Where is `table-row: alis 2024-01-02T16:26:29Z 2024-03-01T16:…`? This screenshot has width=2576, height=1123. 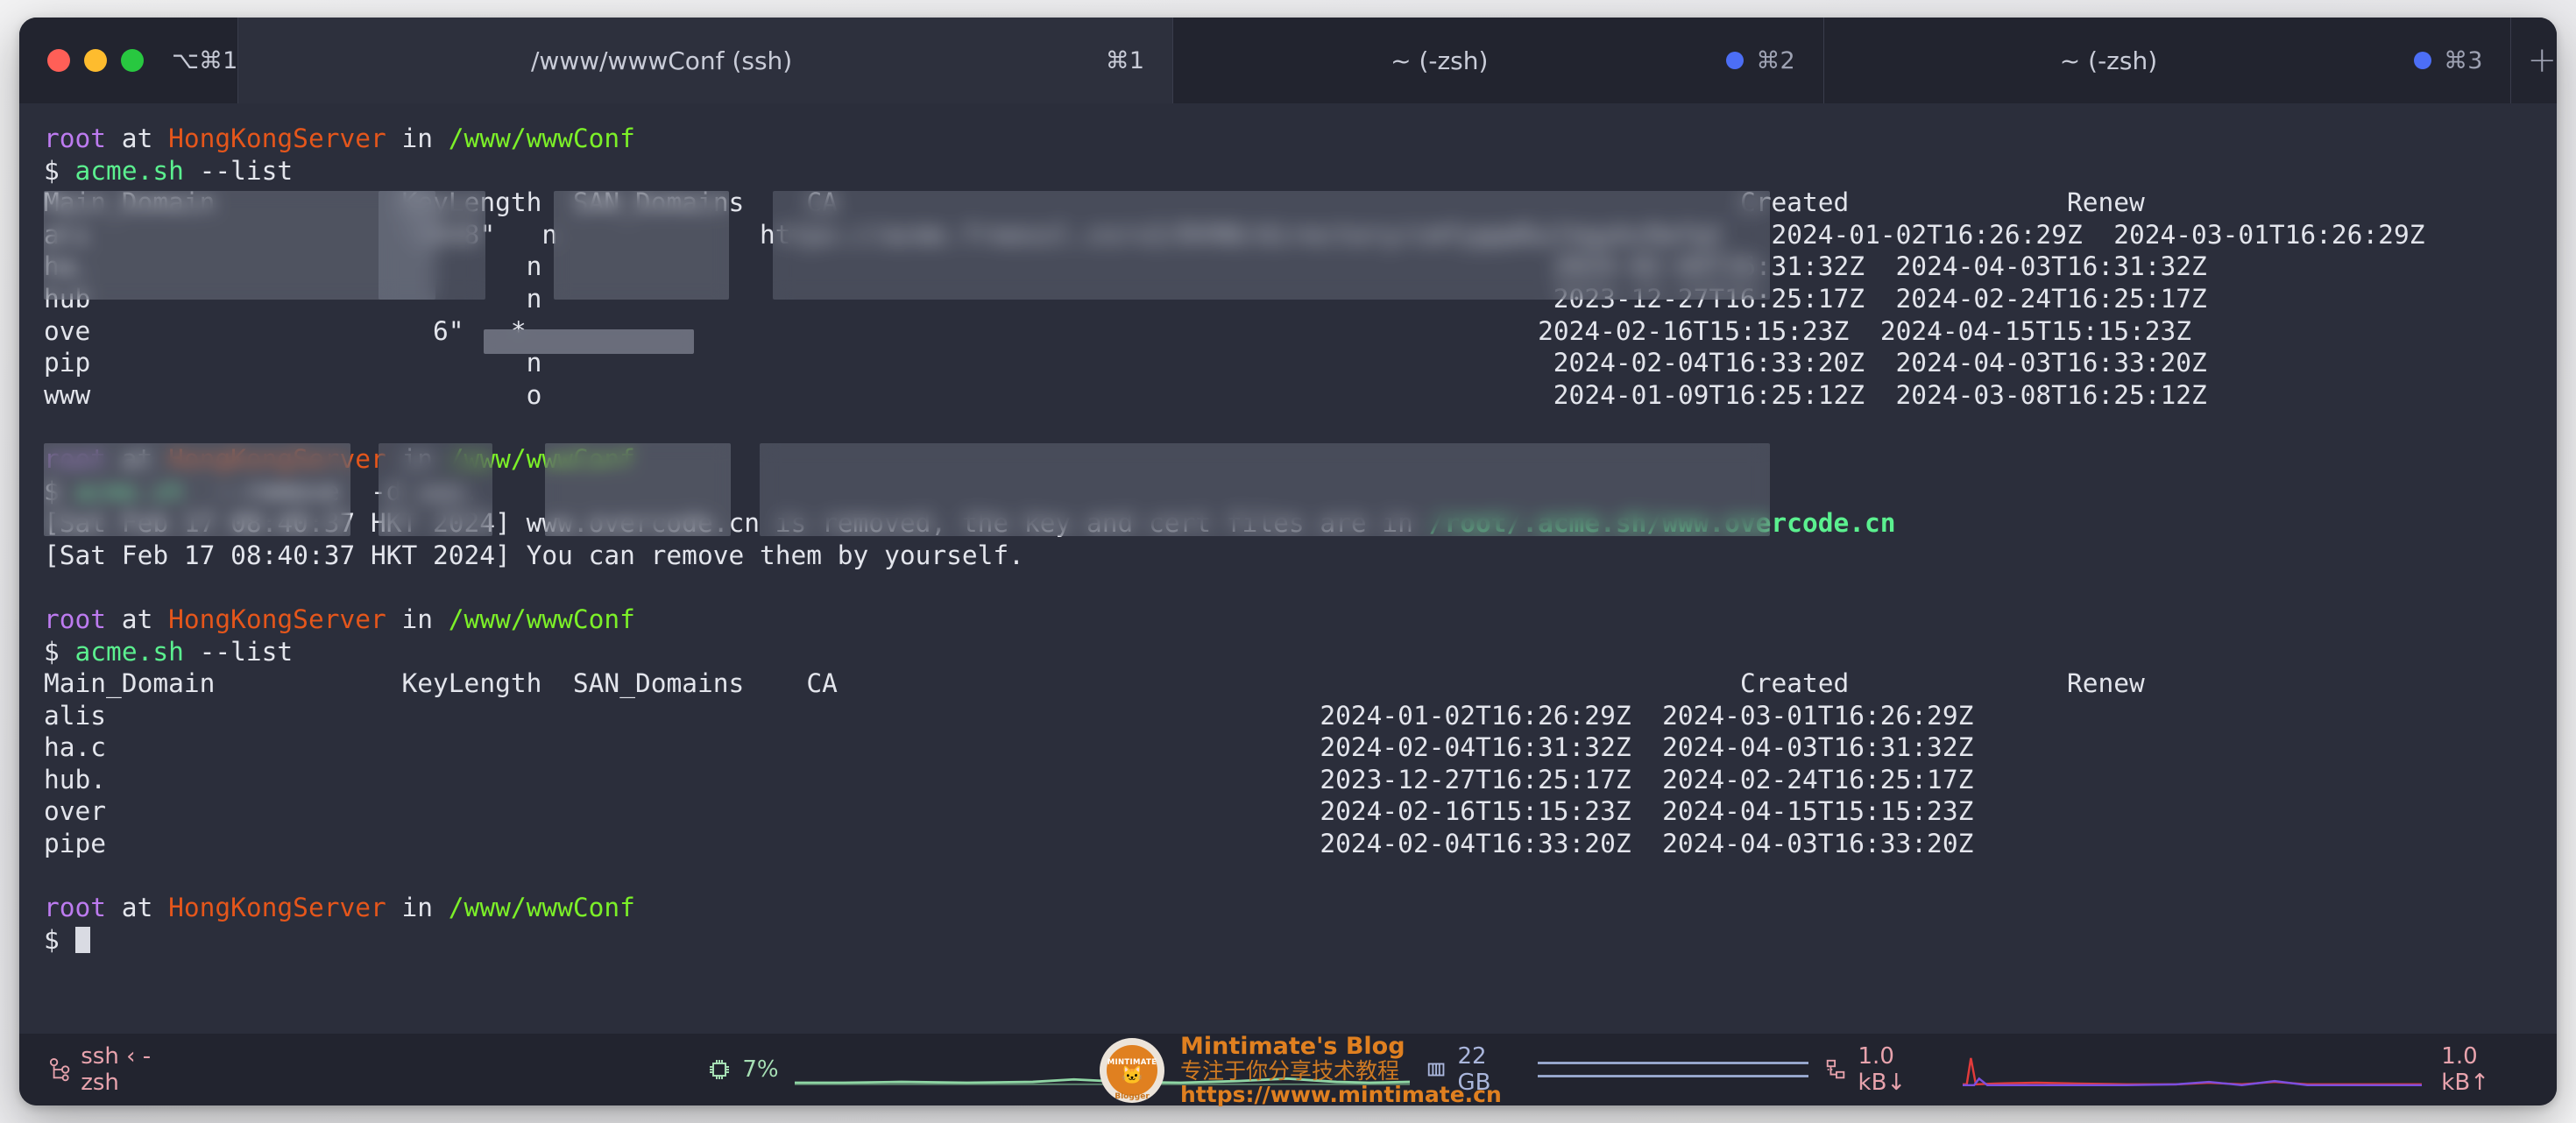
table-row: alis 2024-01-02T16:26:29Z 2024-03-01T16:… is located at coordinates (1288, 716).